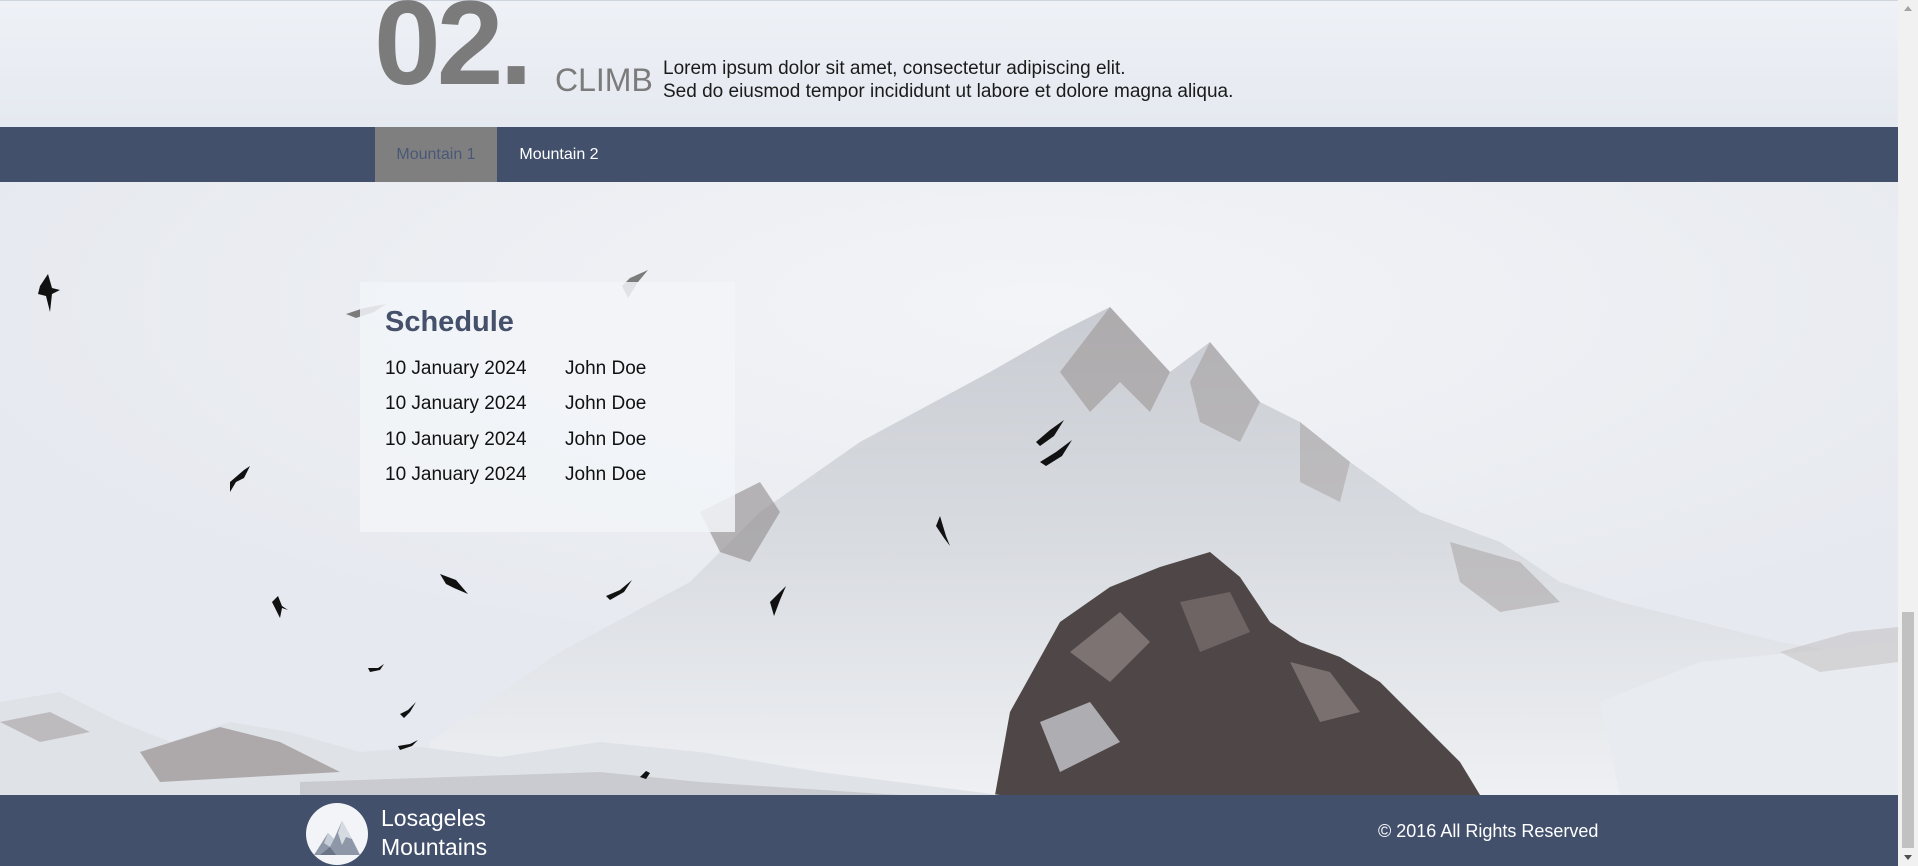 The height and width of the screenshot is (866, 1918). Describe the element at coordinates (949, 154) in the screenshot. I see `mountain-tabs: Mountain 1 Mountain 2` at that location.